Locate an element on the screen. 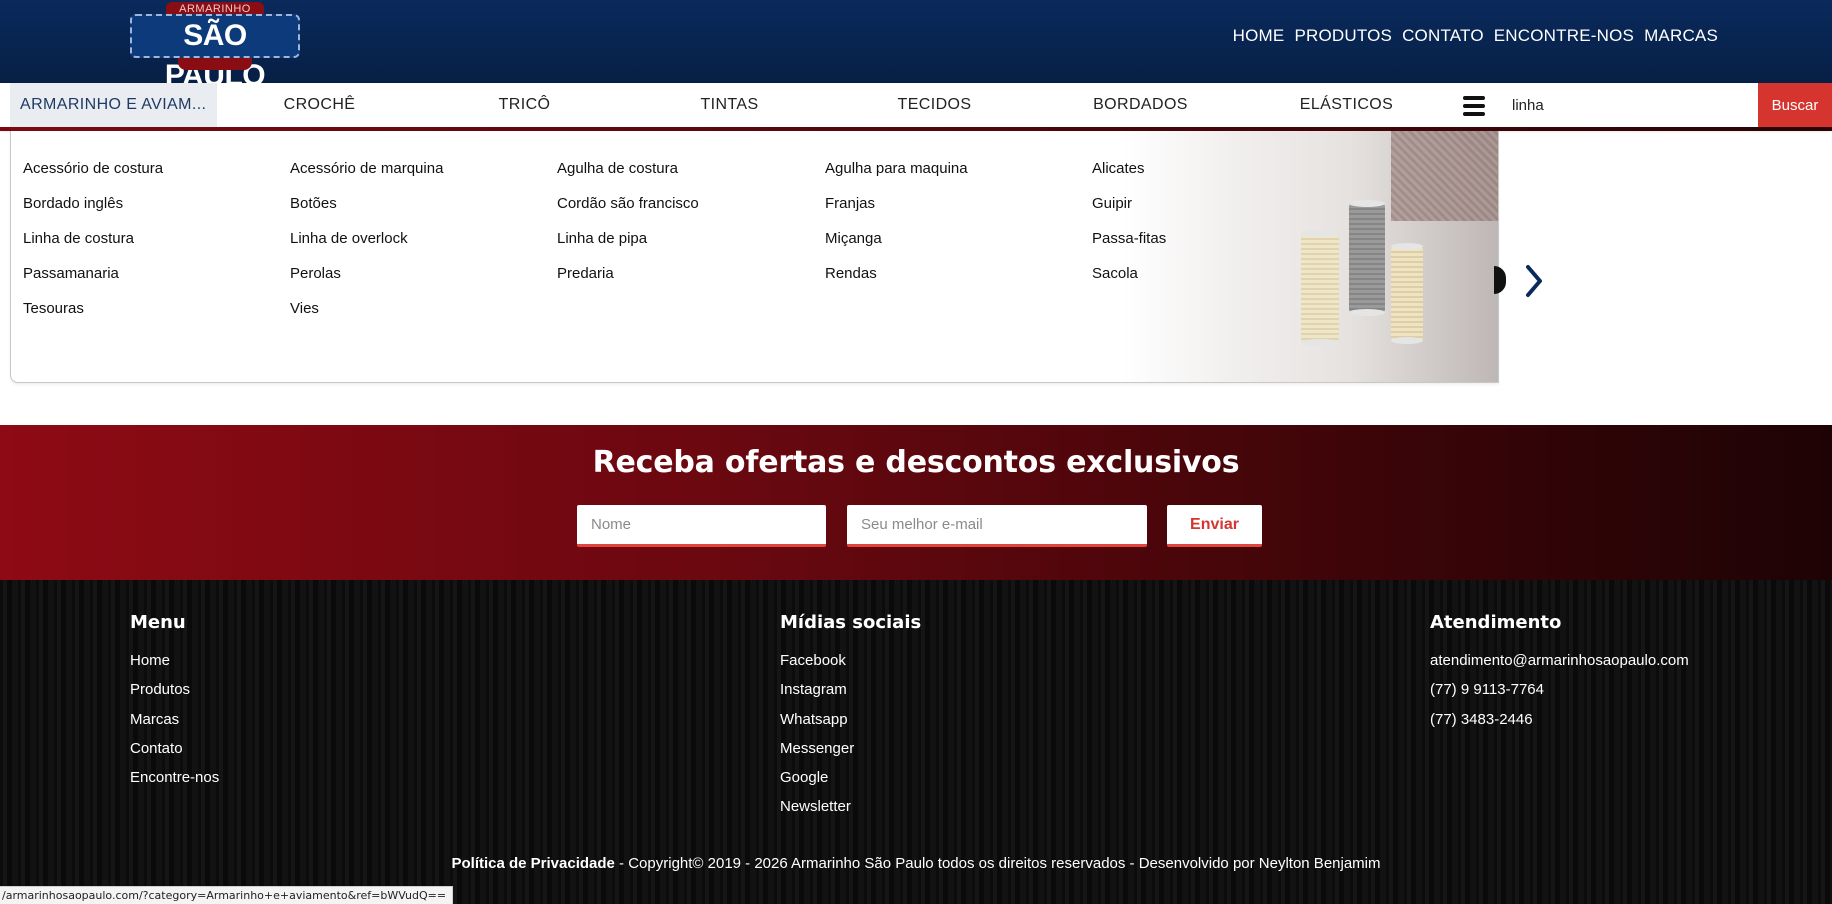  category-bordados: BORDADOS is located at coordinates (1140, 105).